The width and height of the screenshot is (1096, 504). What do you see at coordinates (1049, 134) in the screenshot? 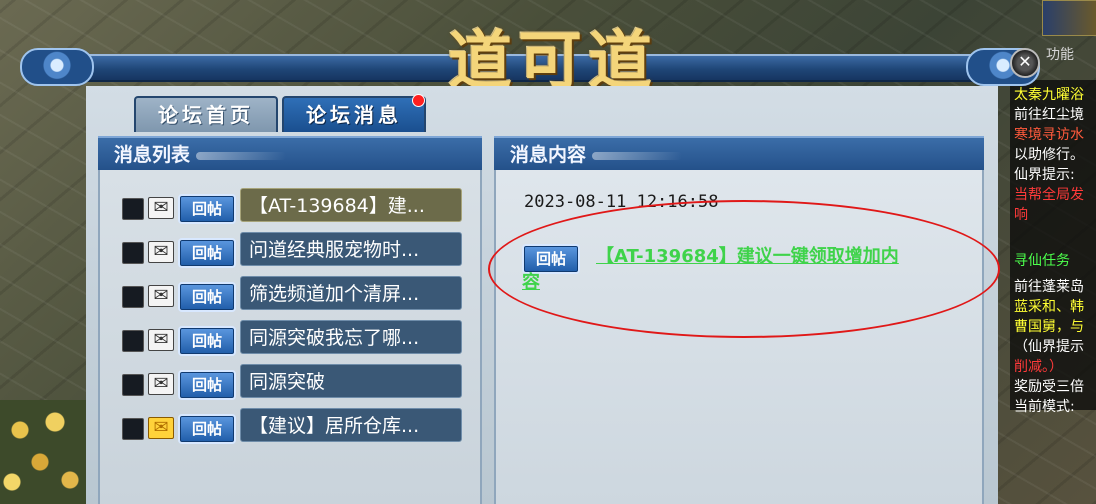
I see `sidebar-line: 寒境寻访水` at bounding box center [1049, 134].